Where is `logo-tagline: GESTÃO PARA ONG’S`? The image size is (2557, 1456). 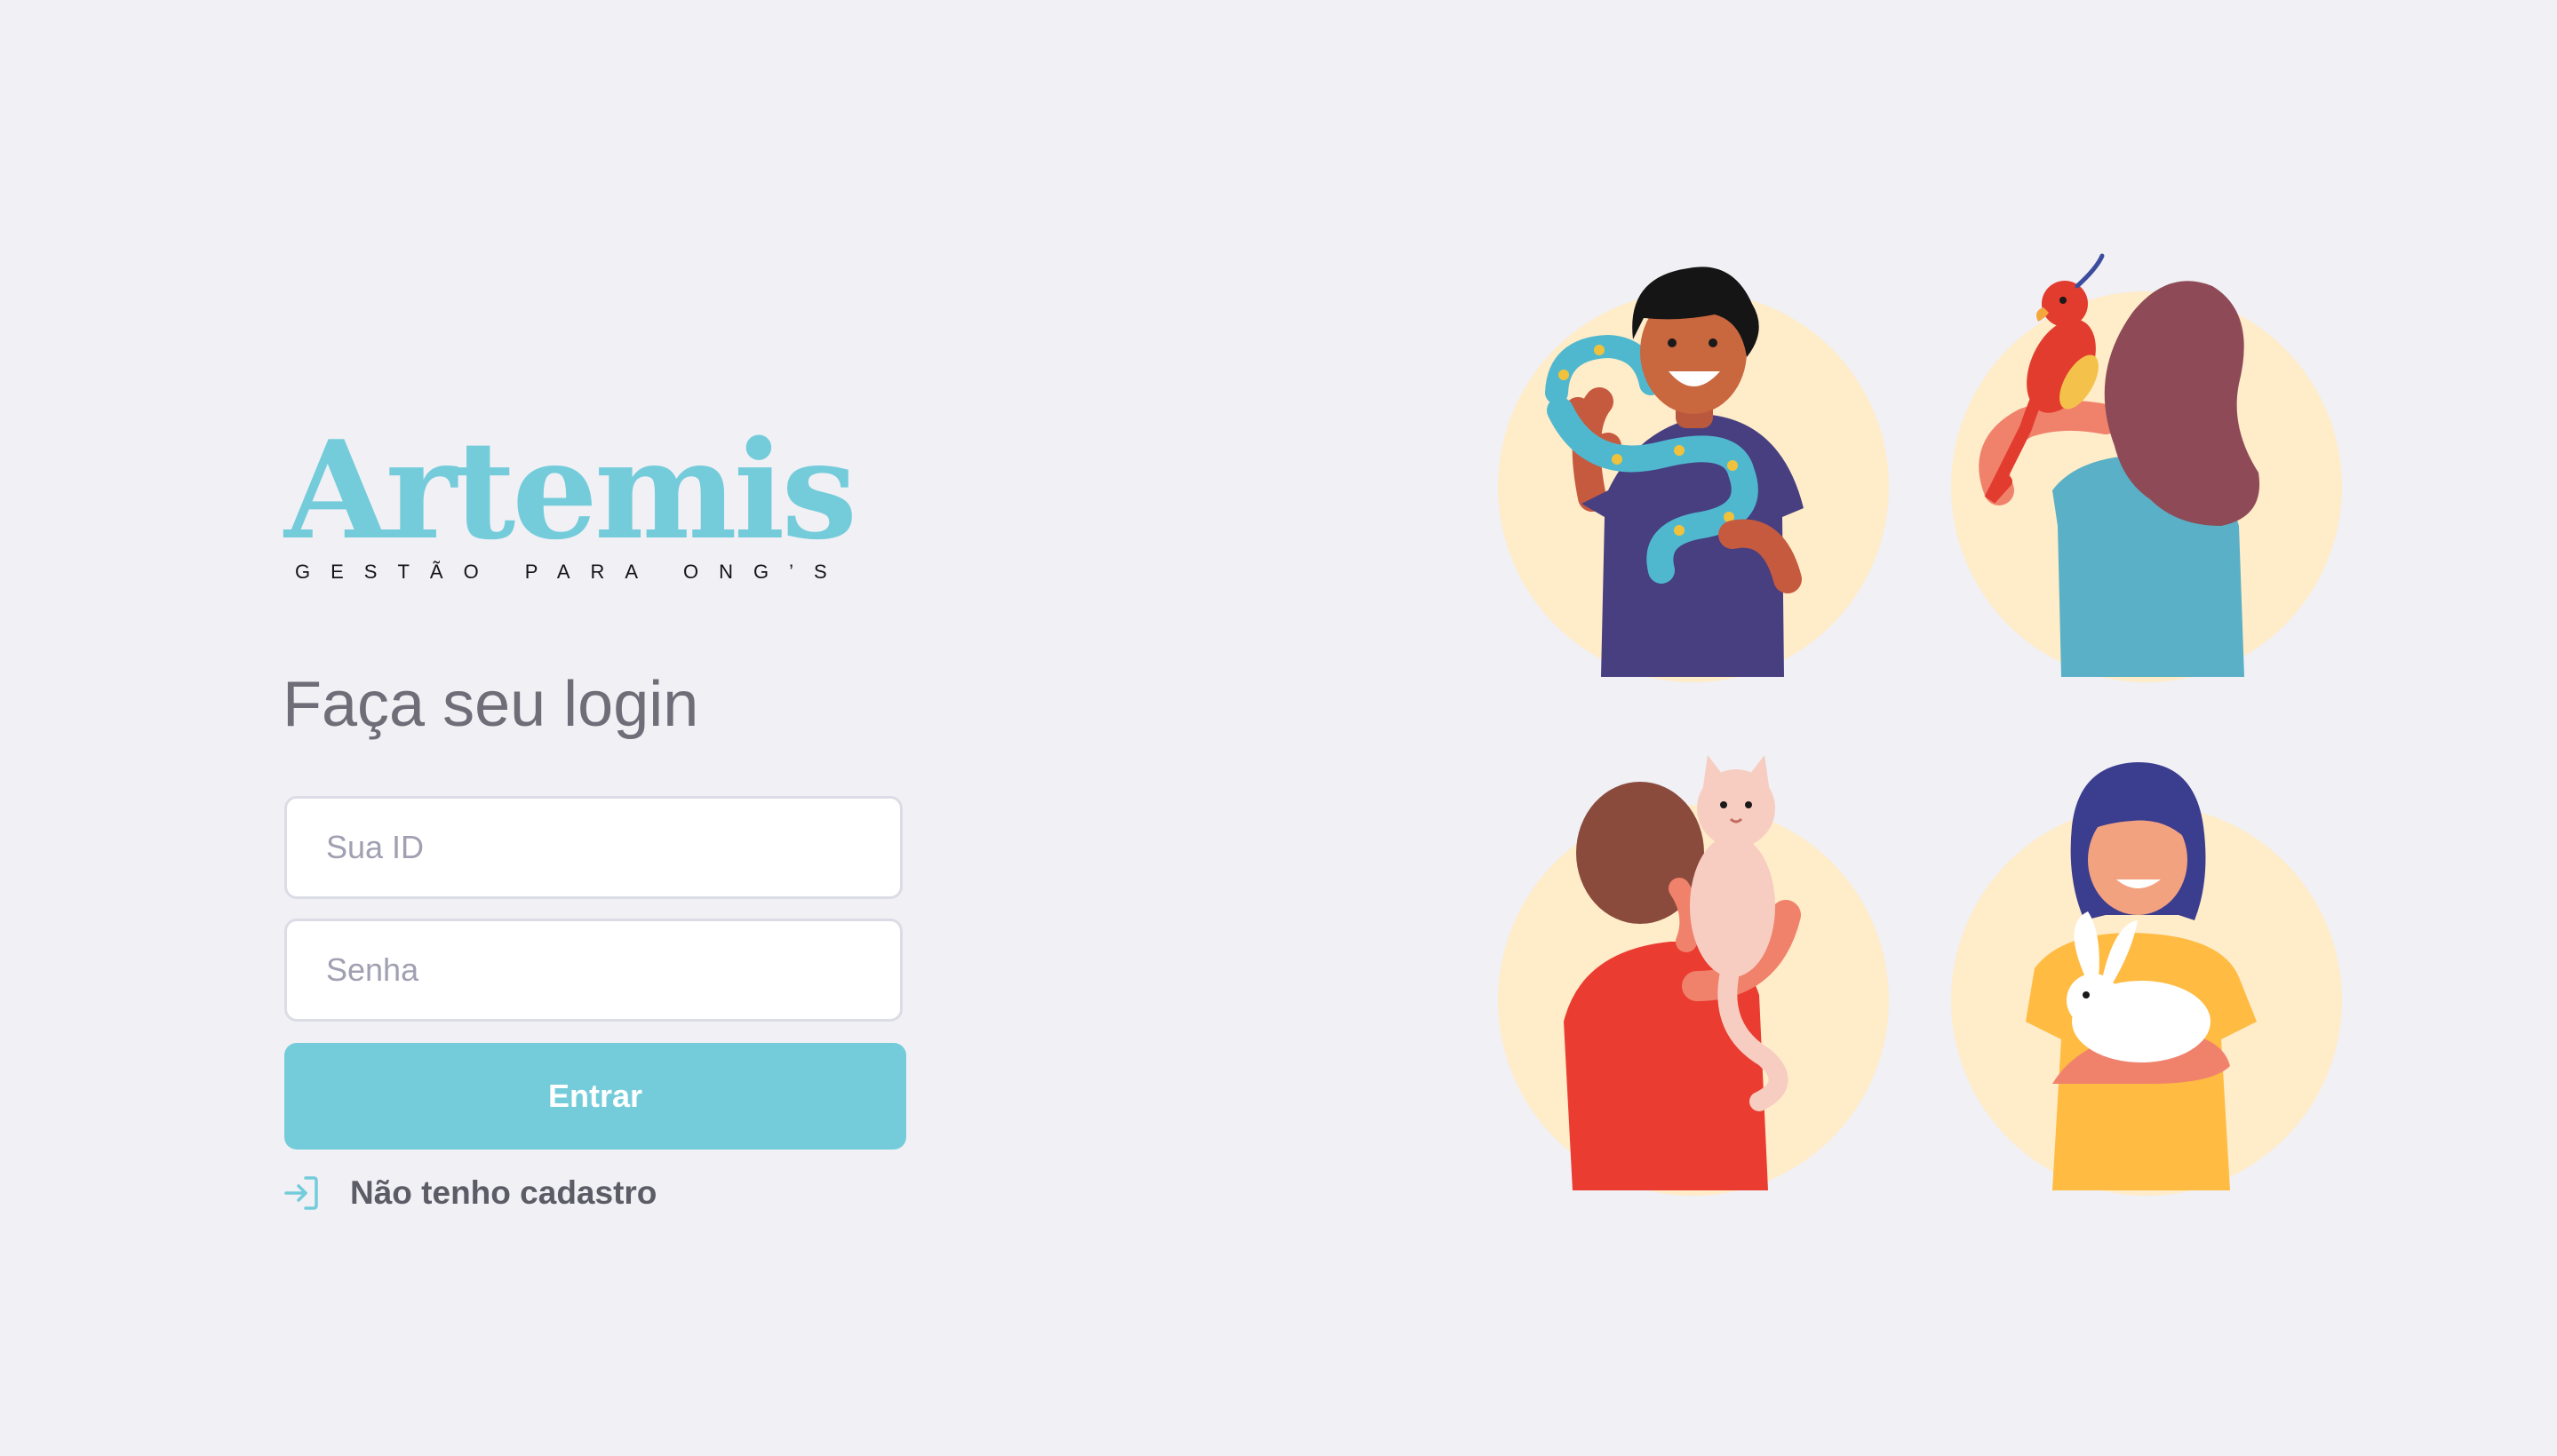 logo-tagline: GESTÃO PARA ONG’S is located at coordinates (571, 572).